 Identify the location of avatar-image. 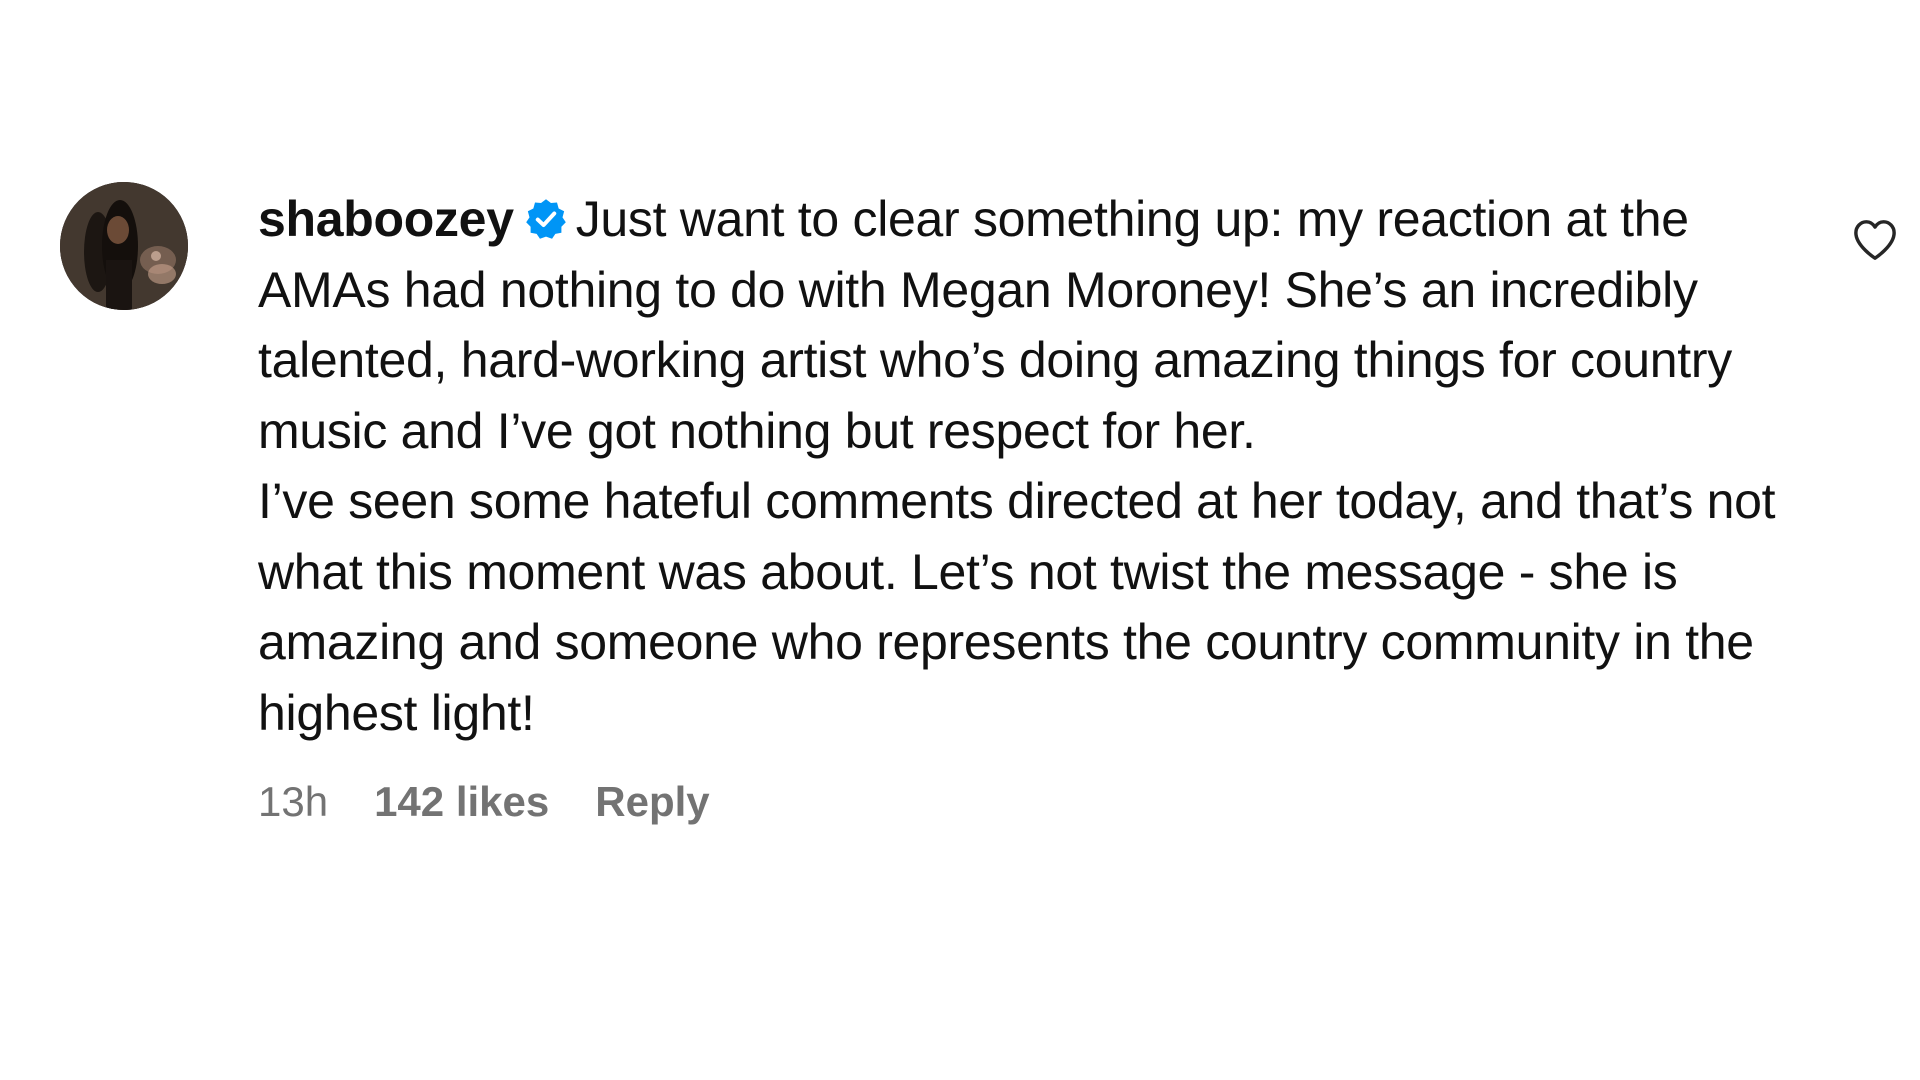
(124, 246).